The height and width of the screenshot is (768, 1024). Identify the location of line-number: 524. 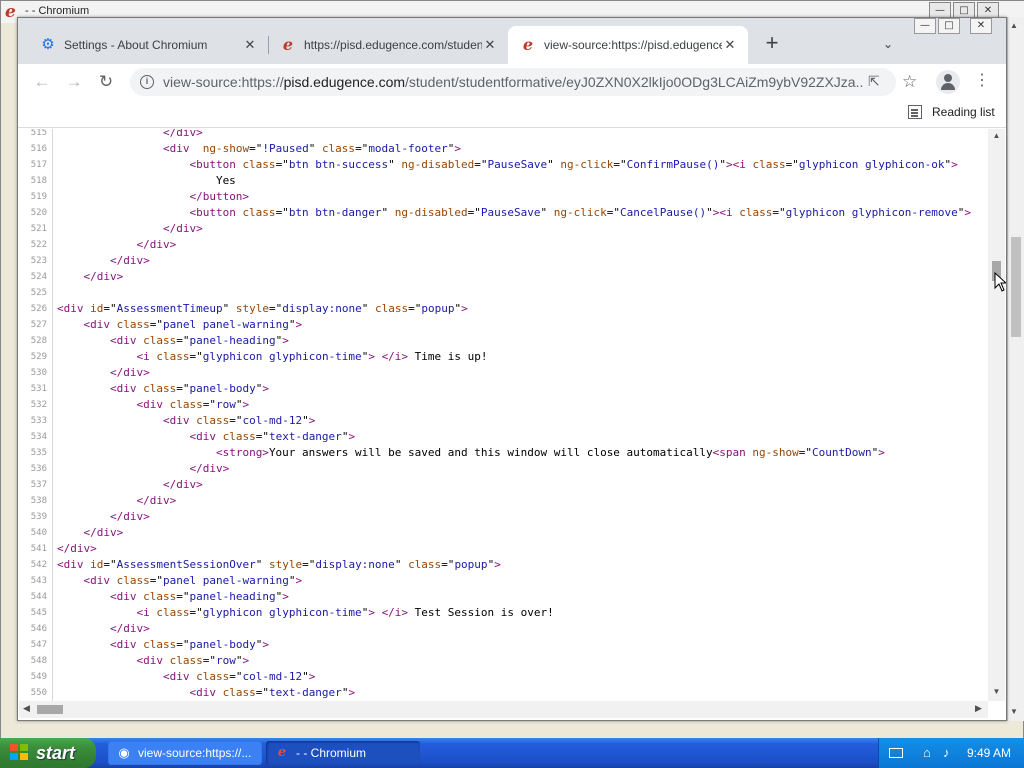
(38, 277).